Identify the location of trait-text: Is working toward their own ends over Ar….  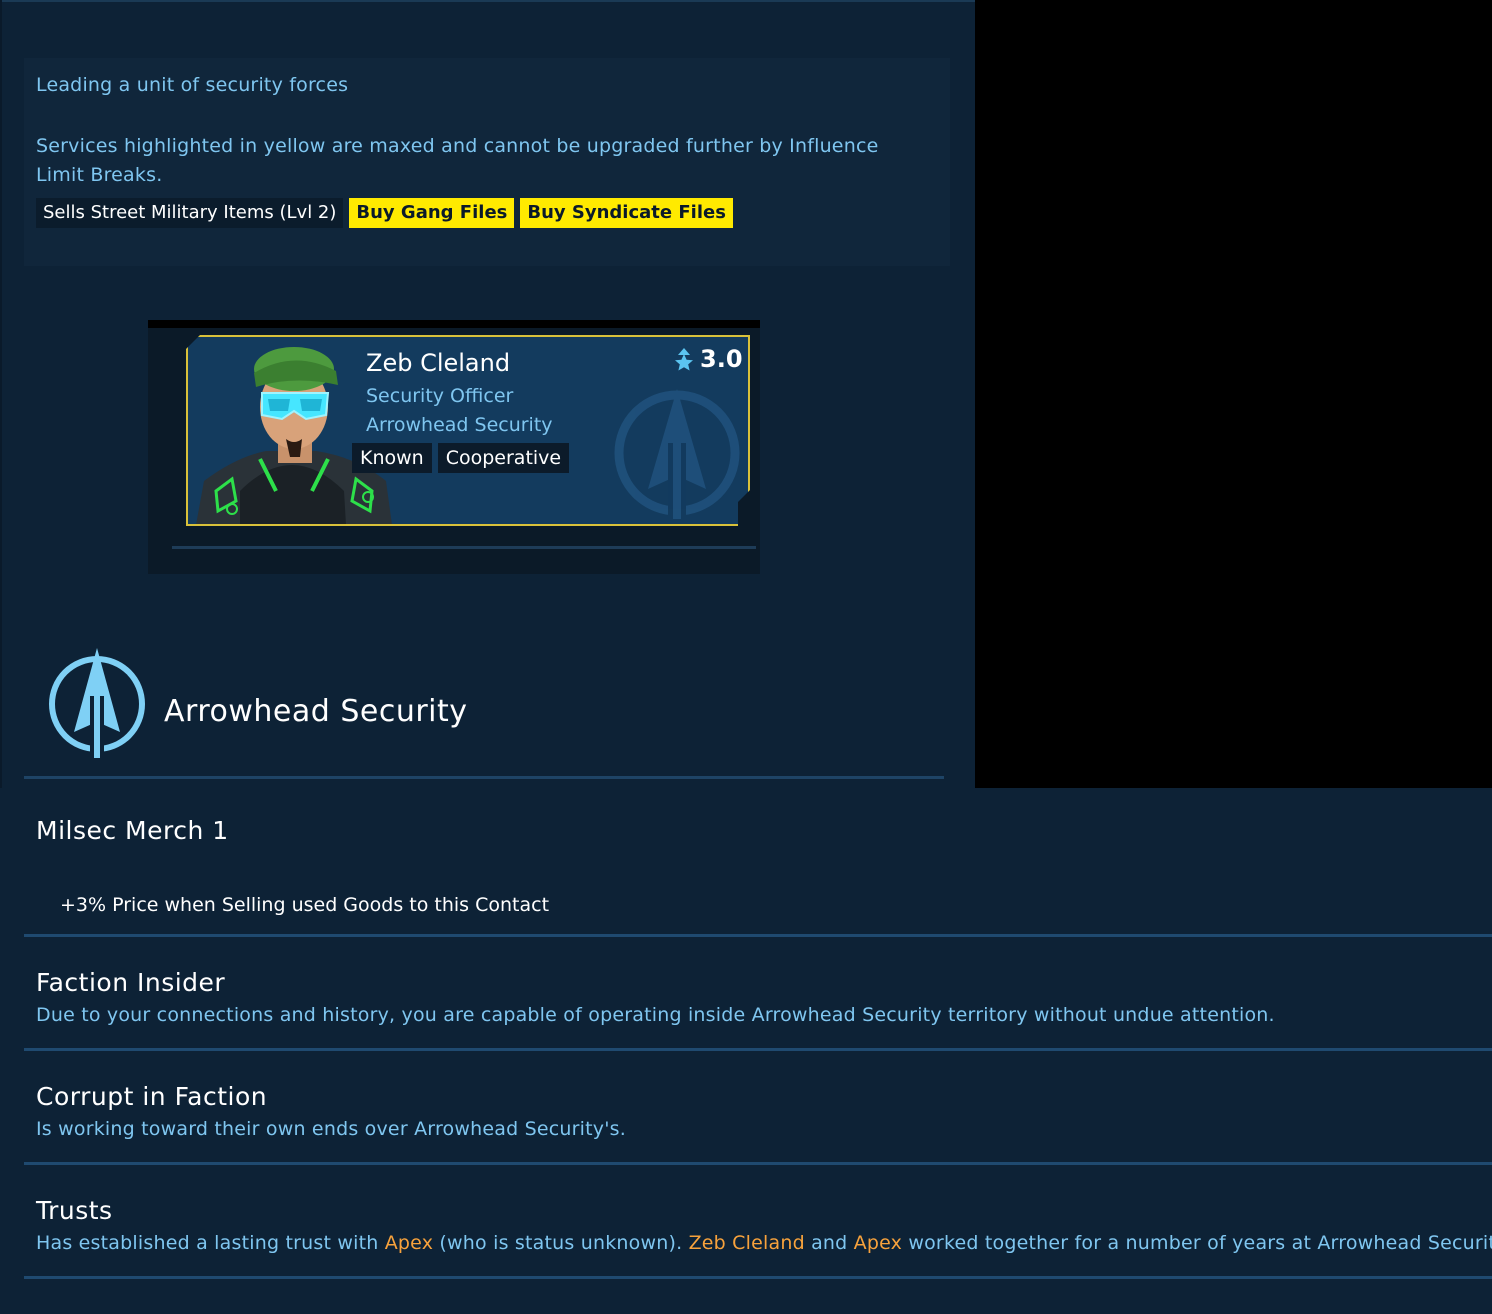
(331, 1129).